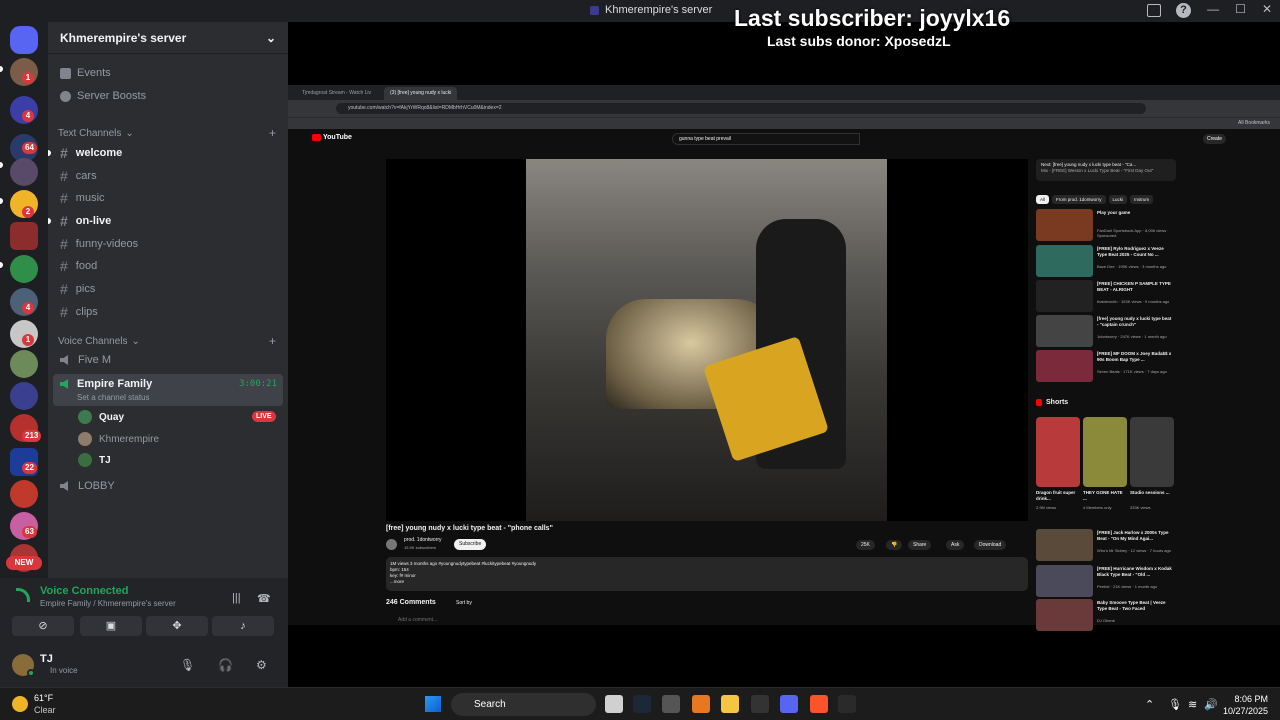  I want to click on vlc-icon, so click(701, 704).